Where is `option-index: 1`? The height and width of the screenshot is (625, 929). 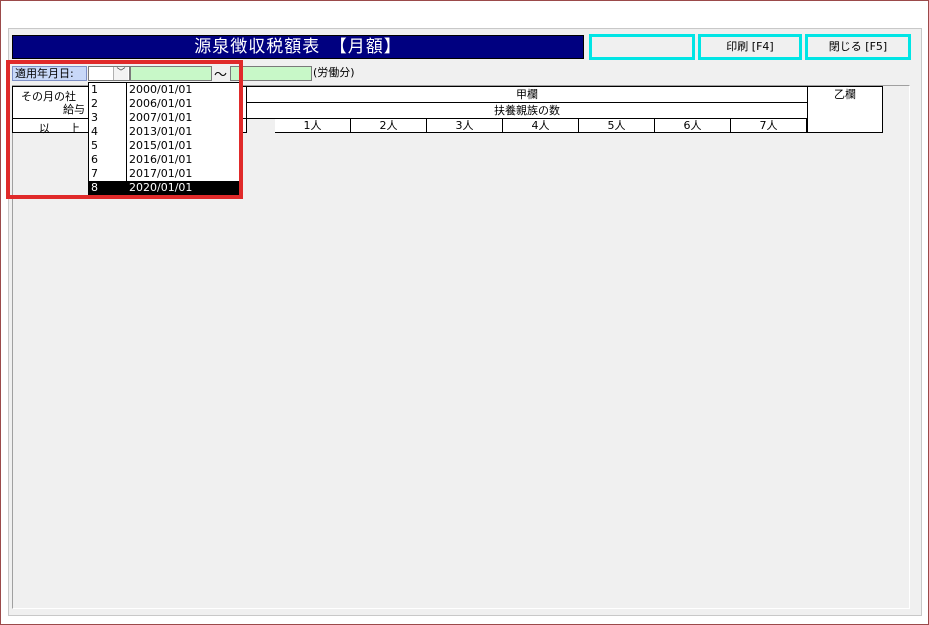 option-index: 1 is located at coordinates (94, 89).